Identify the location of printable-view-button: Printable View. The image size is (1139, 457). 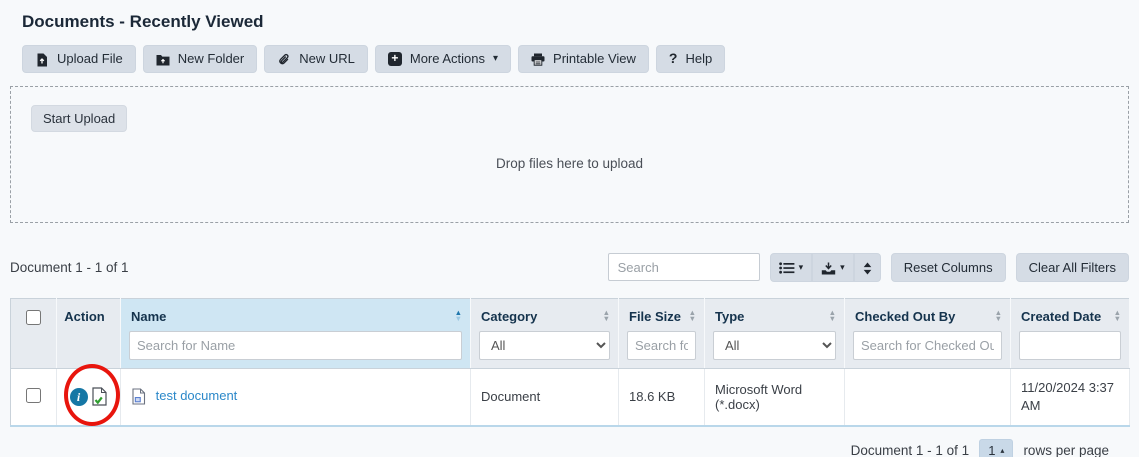
(583, 59).